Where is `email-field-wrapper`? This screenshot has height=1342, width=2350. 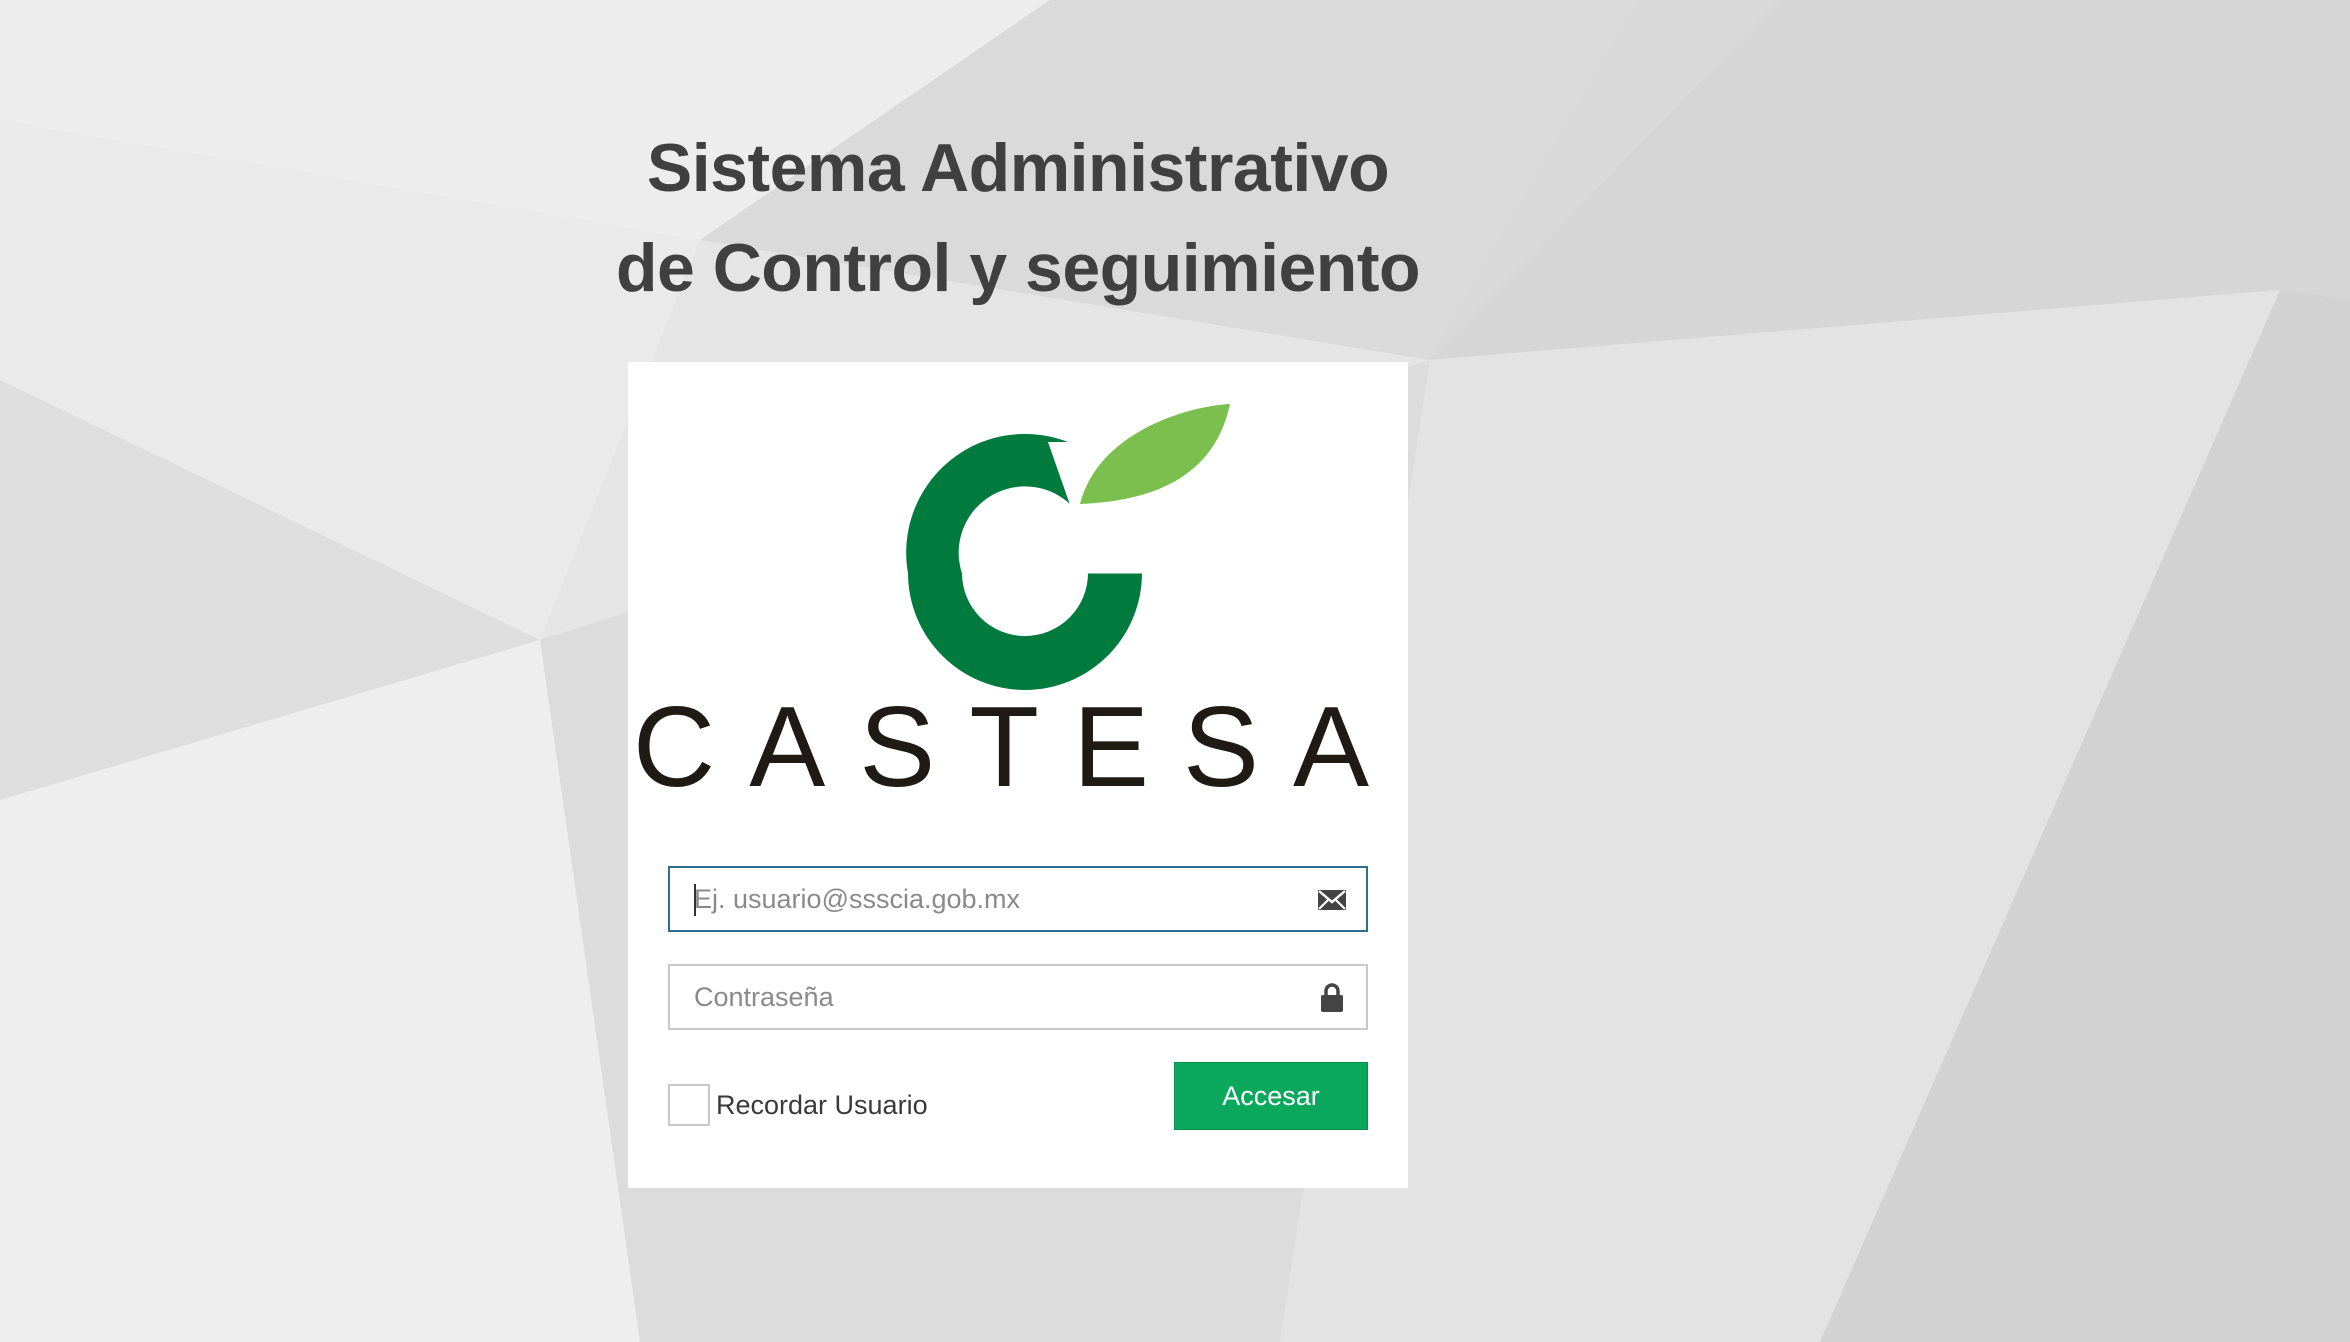
email-field-wrapper is located at coordinates (1018, 899).